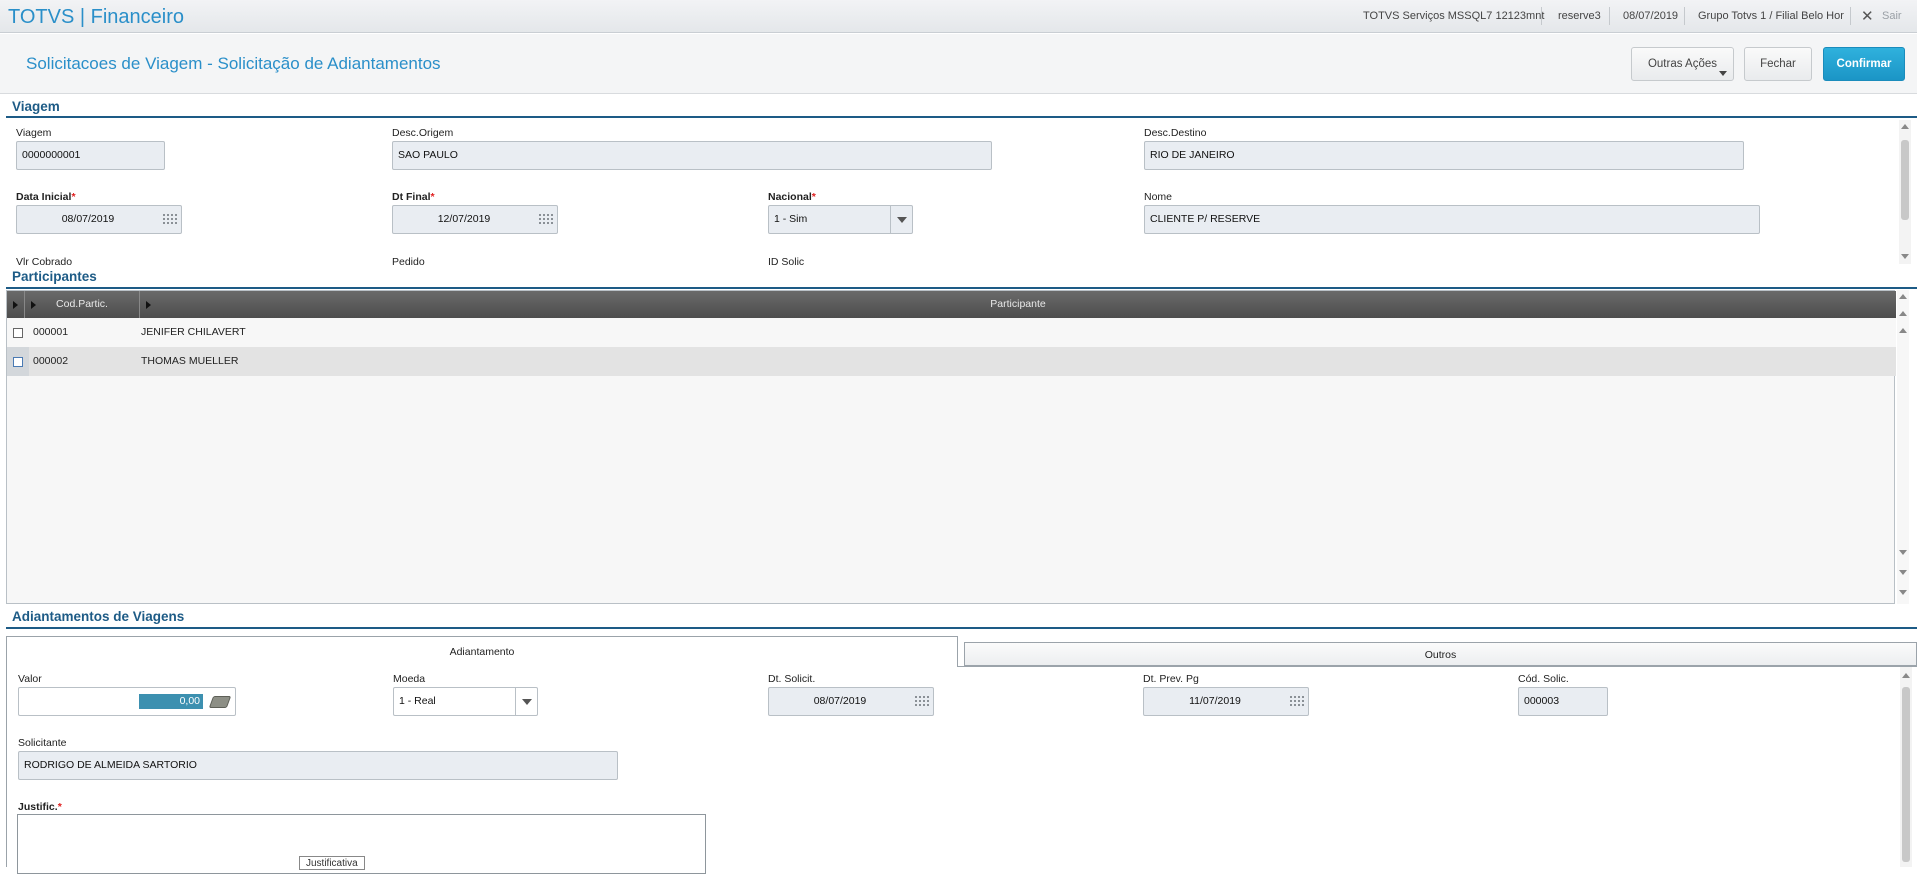 The image size is (1917, 874). What do you see at coordinates (51, 332) in the screenshot?
I see `cell-cod: 000001` at bounding box center [51, 332].